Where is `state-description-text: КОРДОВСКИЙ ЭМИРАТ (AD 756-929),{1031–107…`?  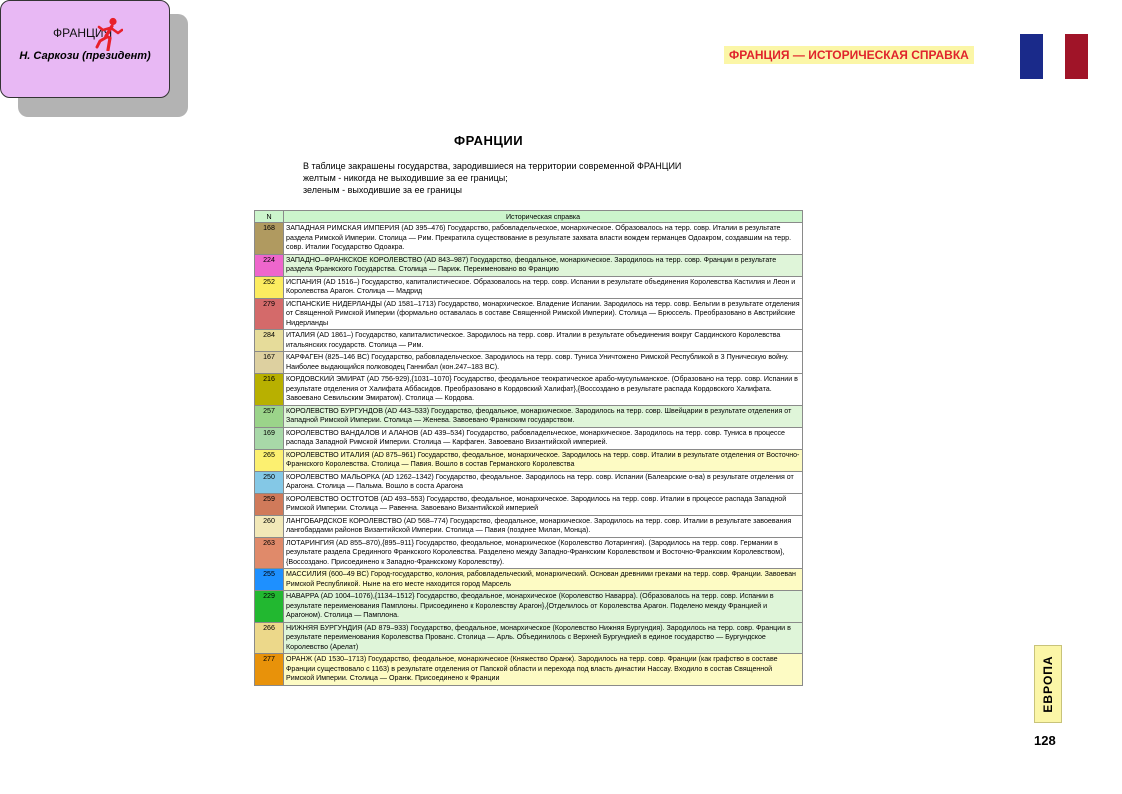
state-description-text: КОРДОВСКИЙ ЭМИРАТ (AD 756-929),{1031–107… is located at coordinates (542, 388).